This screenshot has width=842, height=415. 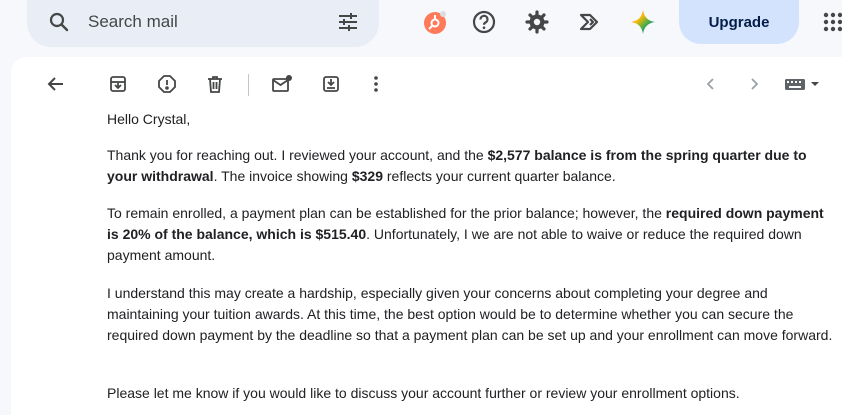 I want to click on search-bar: Search mail, so click(x=203, y=23).